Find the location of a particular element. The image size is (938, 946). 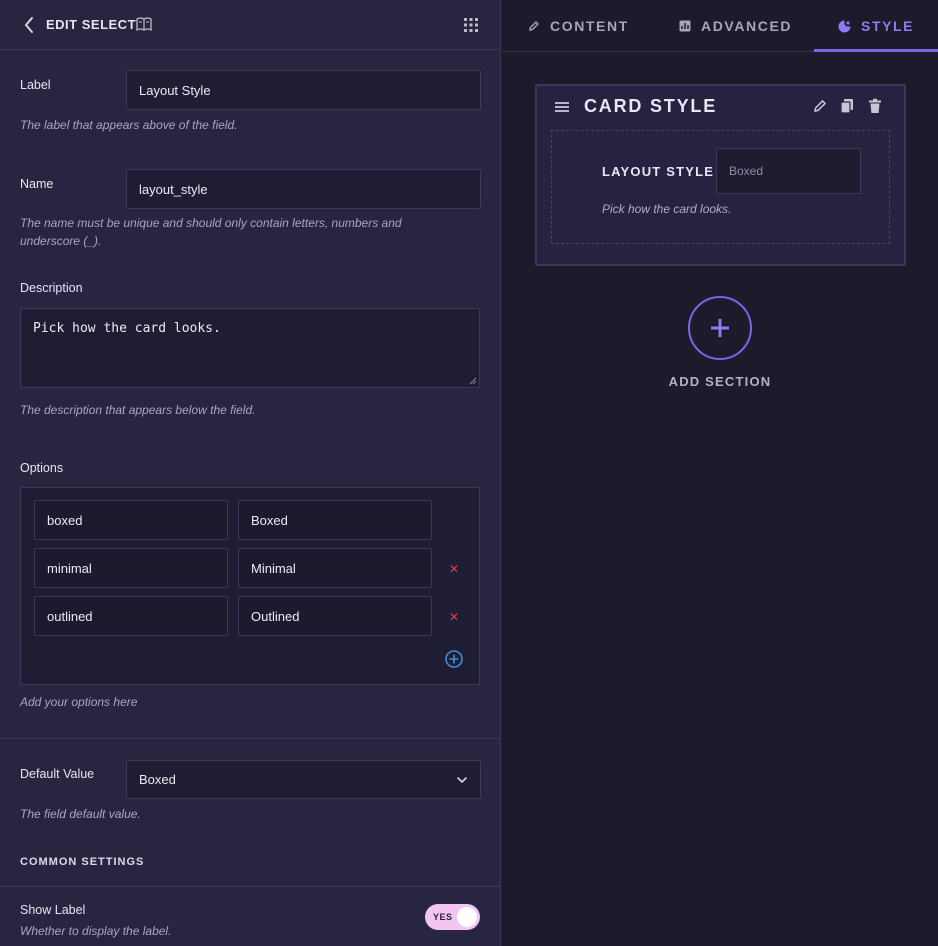

option-label-input: Outlined is located at coordinates (335, 616).